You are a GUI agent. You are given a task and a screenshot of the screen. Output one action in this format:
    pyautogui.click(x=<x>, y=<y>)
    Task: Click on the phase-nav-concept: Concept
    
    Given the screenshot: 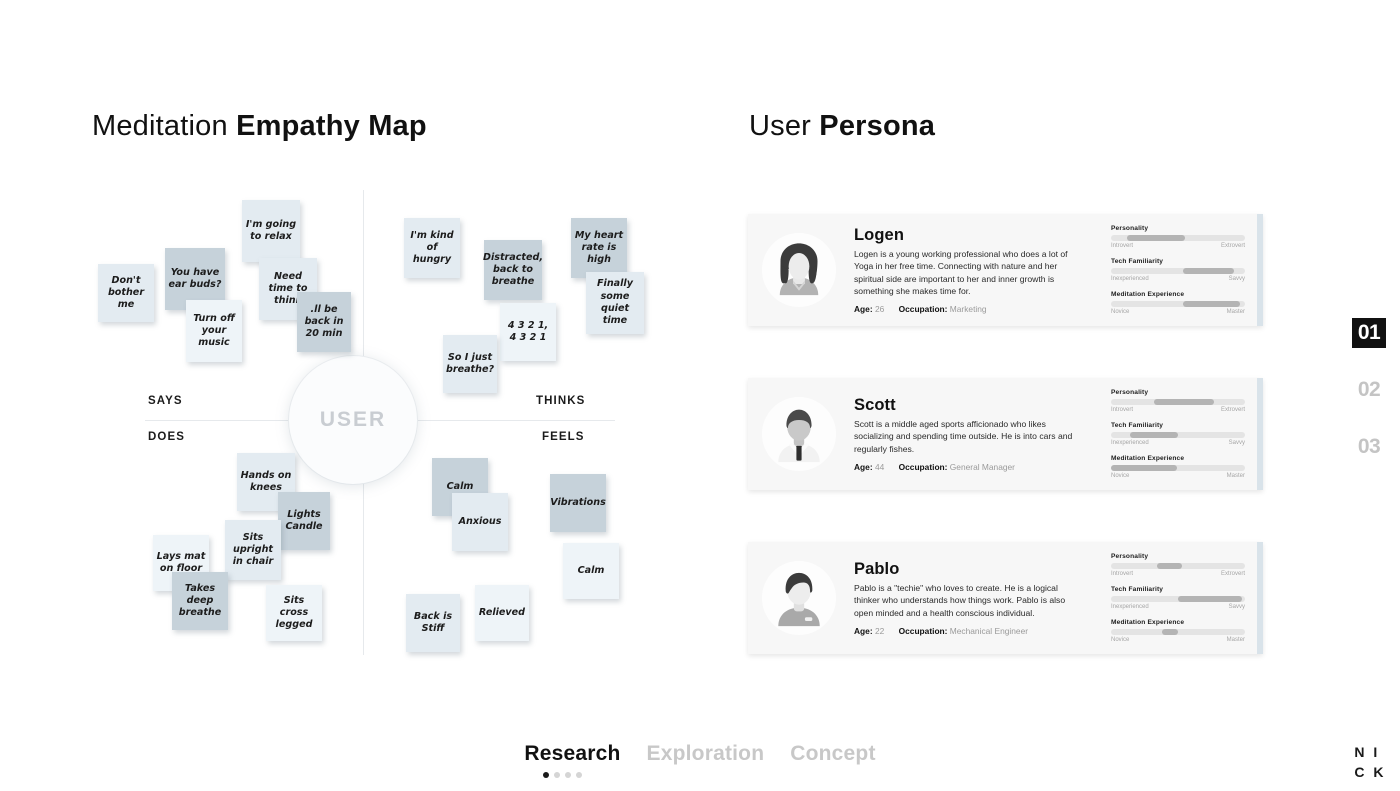 What is the action you would take?
    pyautogui.click(x=832, y=754)
    